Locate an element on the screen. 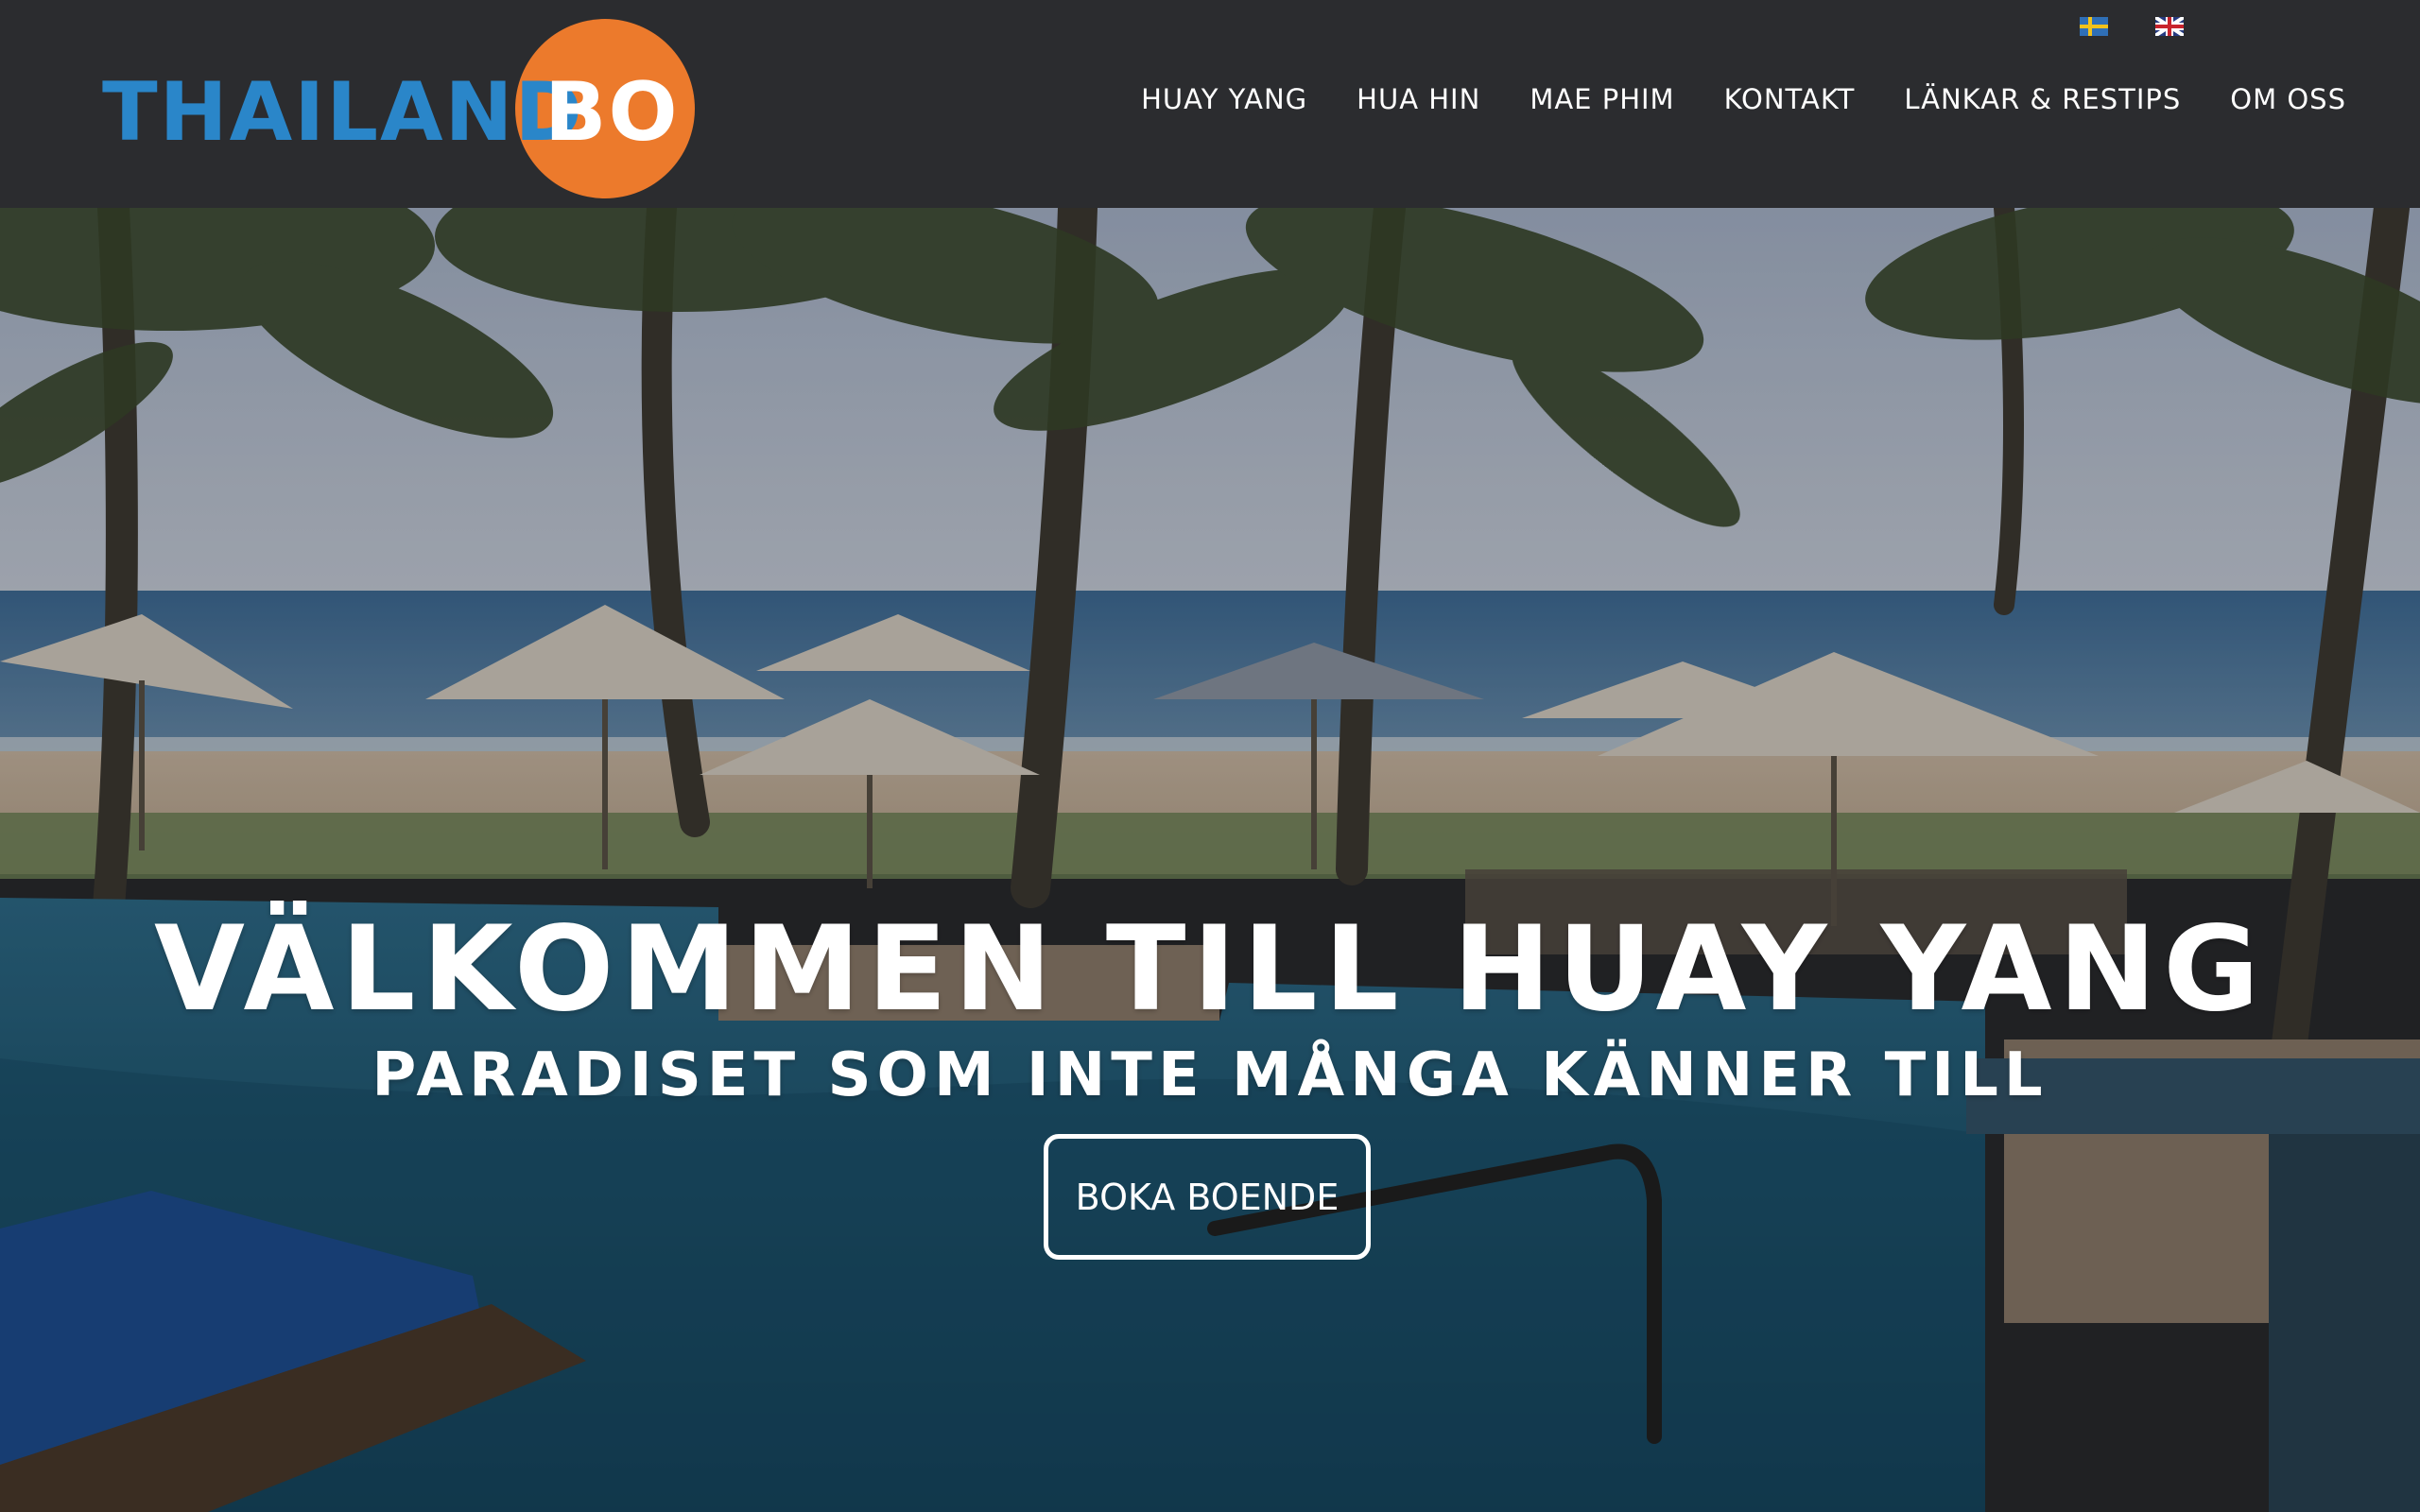  nav-item-om-oss: OM OSS is located at coordinates (2288, 99).